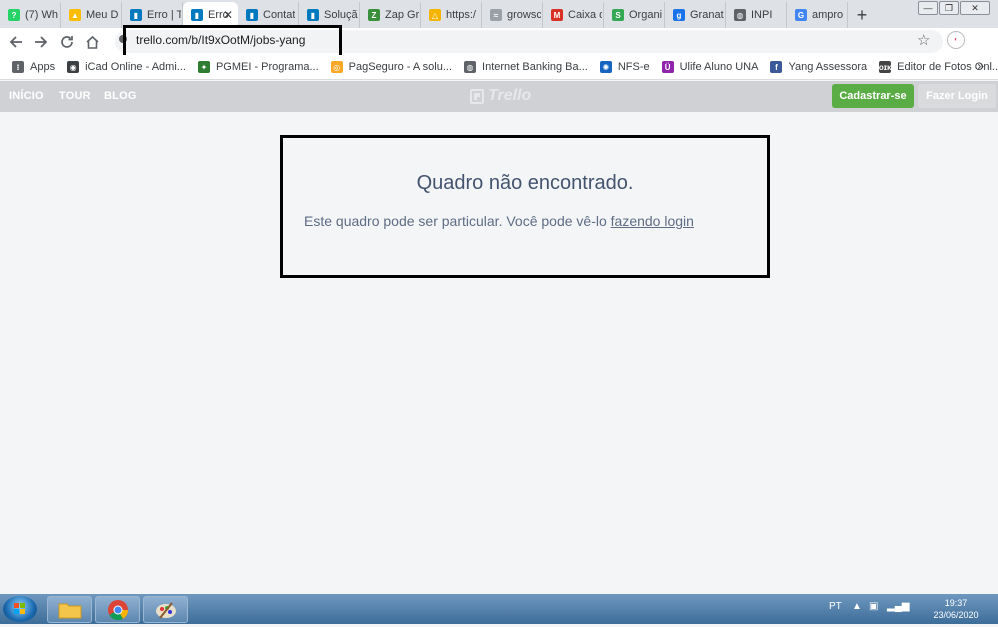 The height and width of the screenshot is (627, 998). I want to click on taskbar-clock: 19:37 23/06/2020, so click(956, 609).